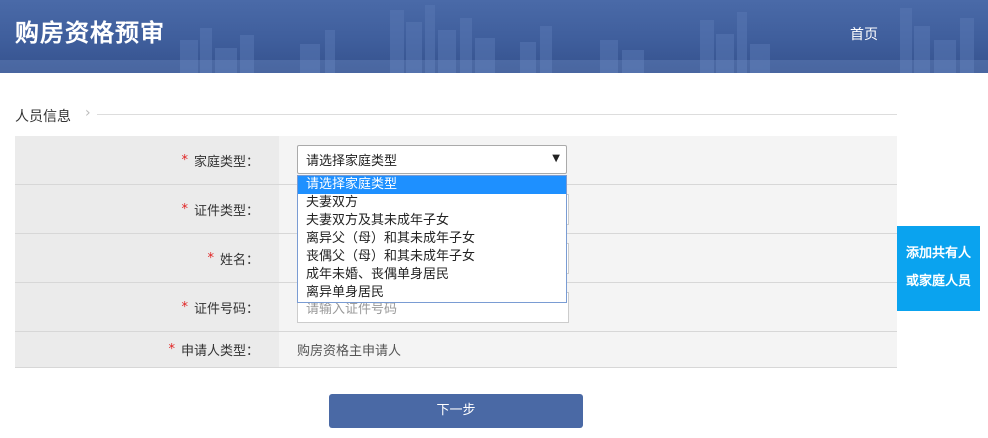 This screenshot has height=438, width=988. Describe the element at coordinates (432, 159) in the screenshot. I see `family-type-select: 请选择家庭类型 ▼` at that location.